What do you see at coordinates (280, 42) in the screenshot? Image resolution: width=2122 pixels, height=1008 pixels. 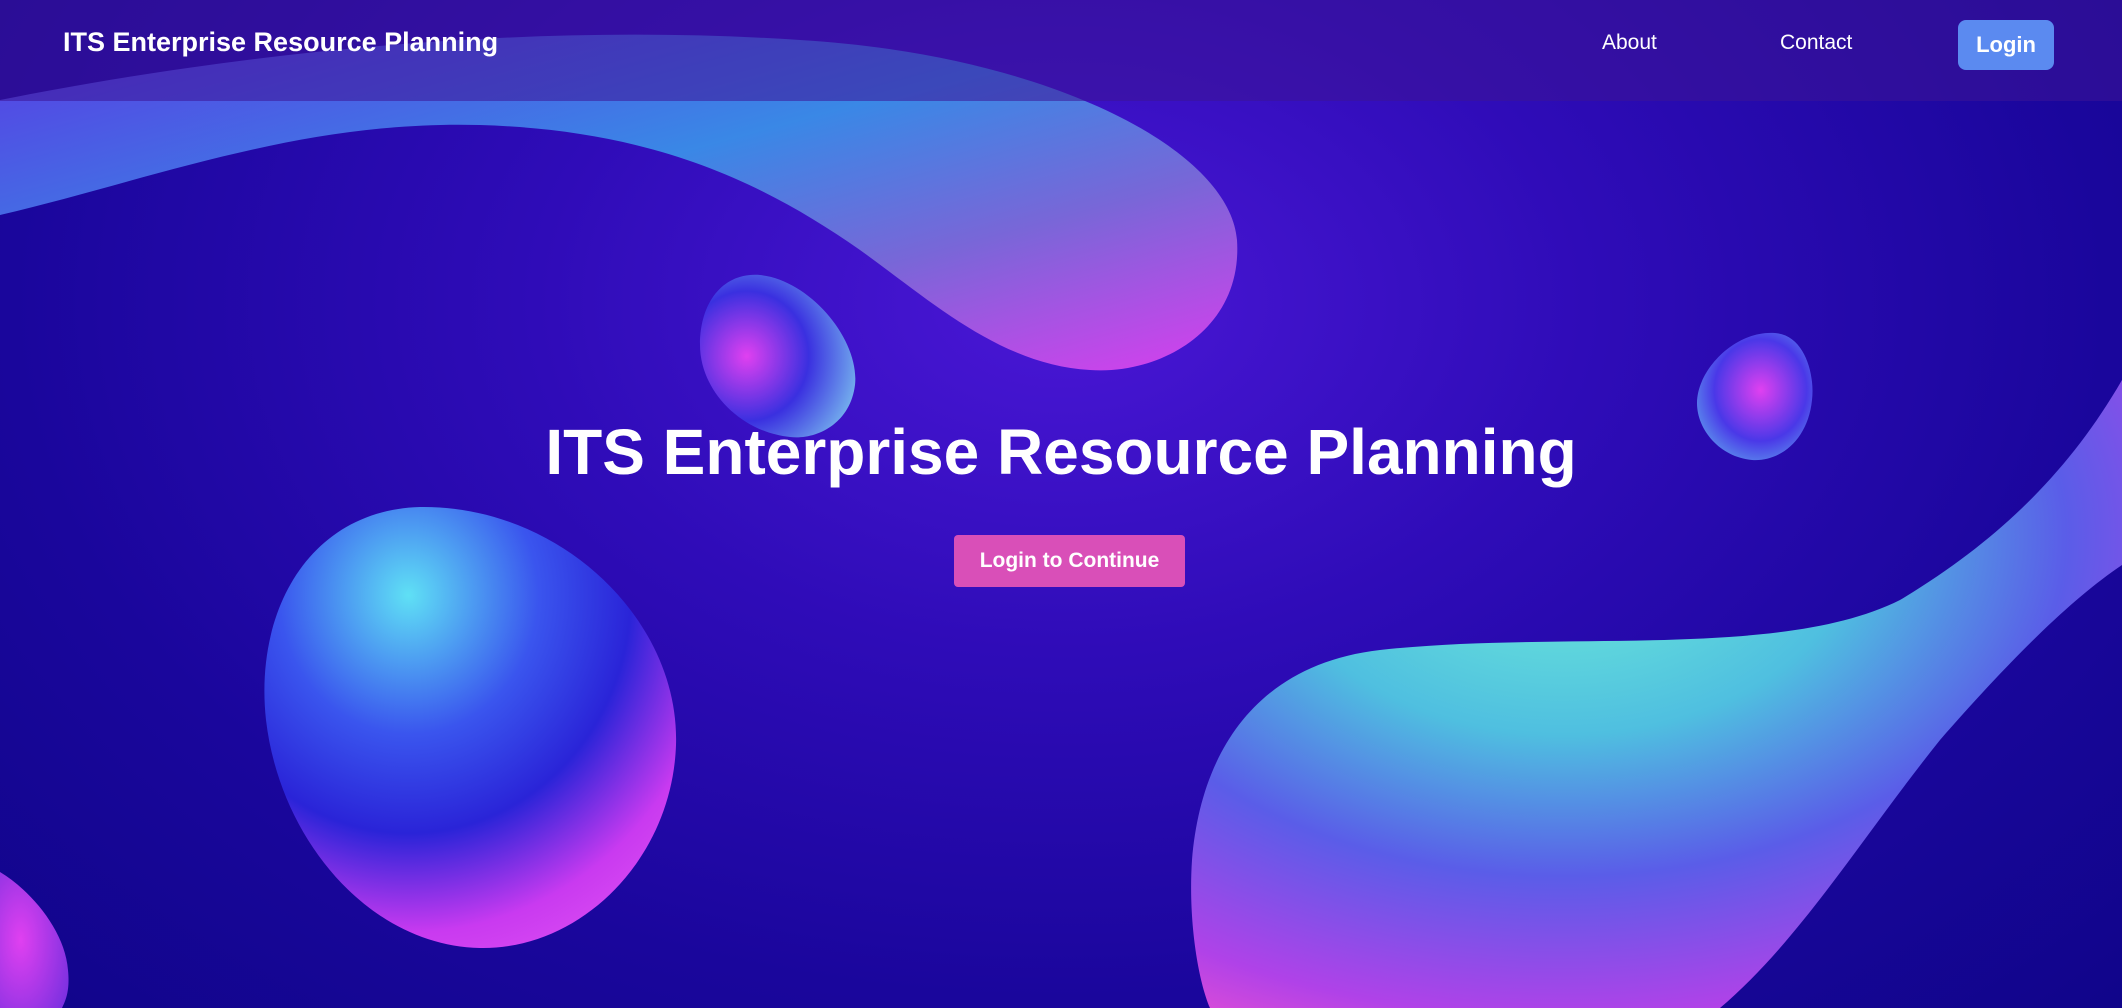 I see `brand-title: ITS Enterprise Resource Planning` at bounding box center [280, 42].